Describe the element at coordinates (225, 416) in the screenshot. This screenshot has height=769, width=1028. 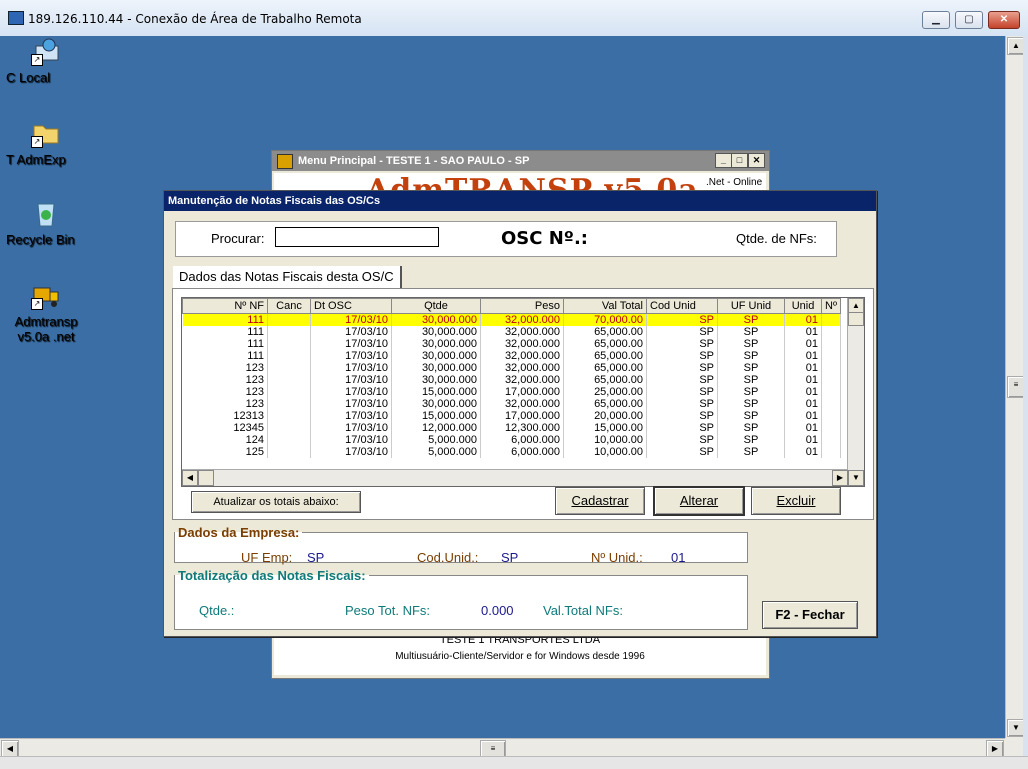
I see `table-cell: 12313` at that location.